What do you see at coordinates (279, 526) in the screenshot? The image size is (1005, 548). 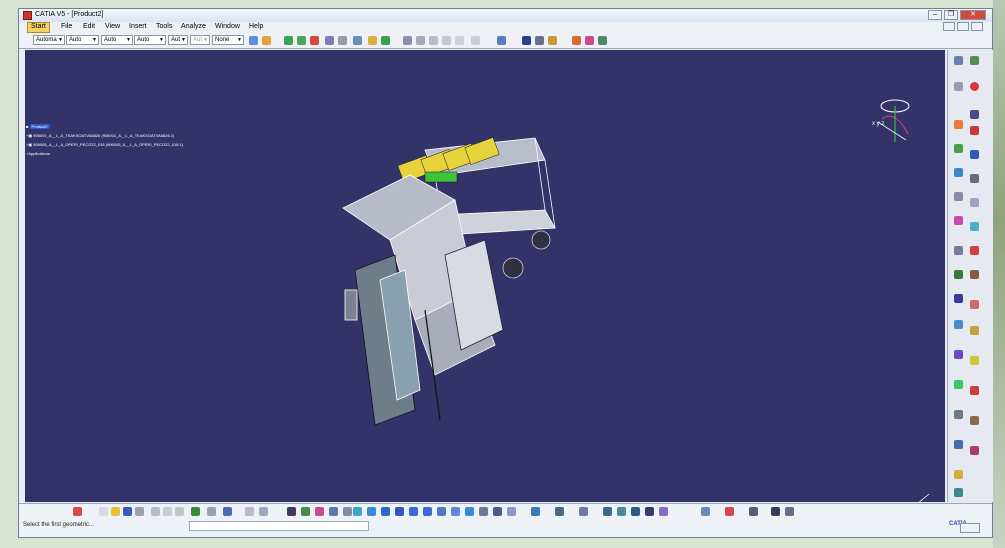 I see `command-input` at bounding box center [279, 526].